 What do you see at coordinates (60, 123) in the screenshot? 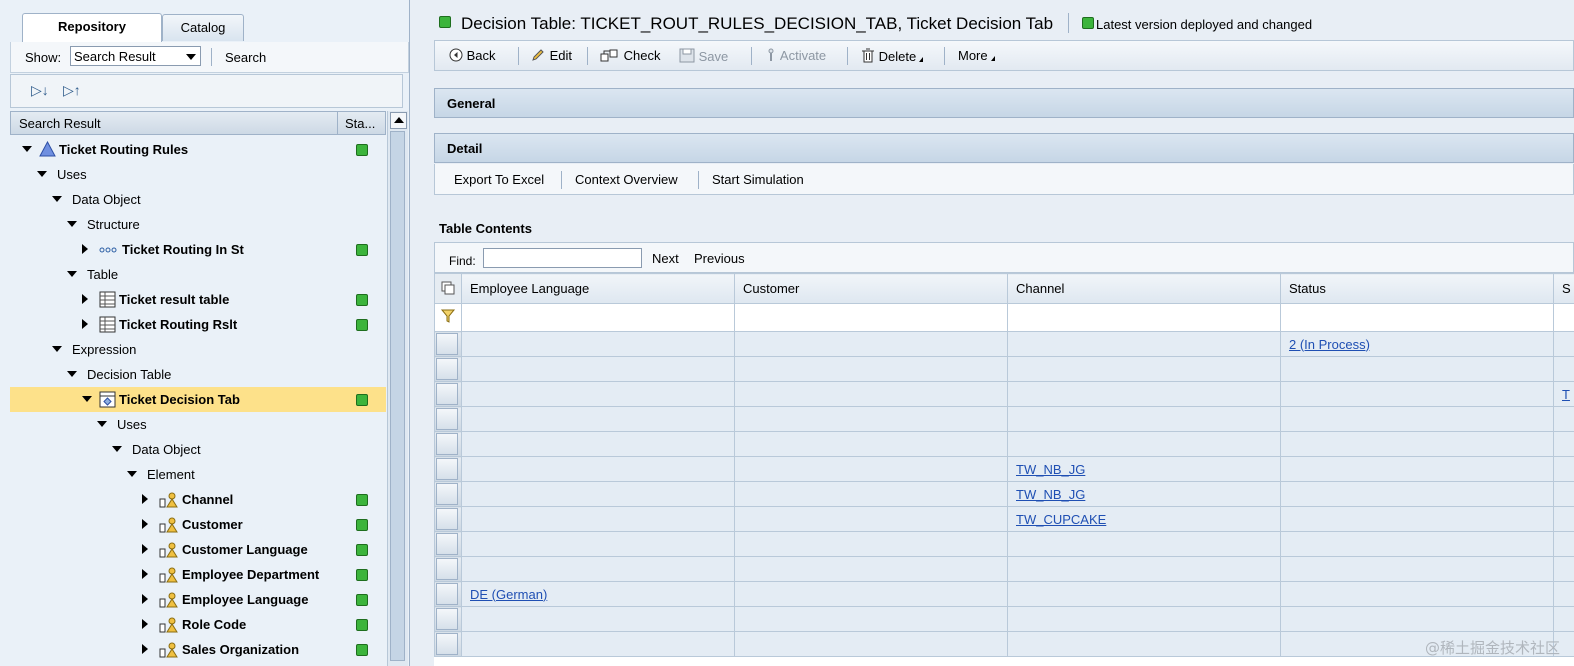
I see `tree-header-search-result: Search Result` at bounding box center [60, 123].